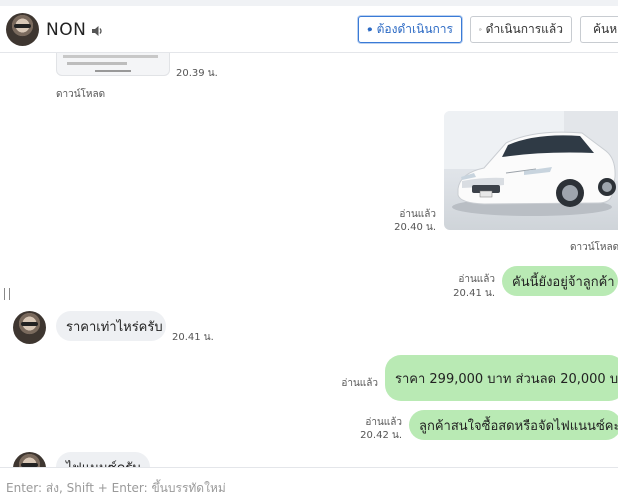  I want to click on document-preview, so click(113, 64).